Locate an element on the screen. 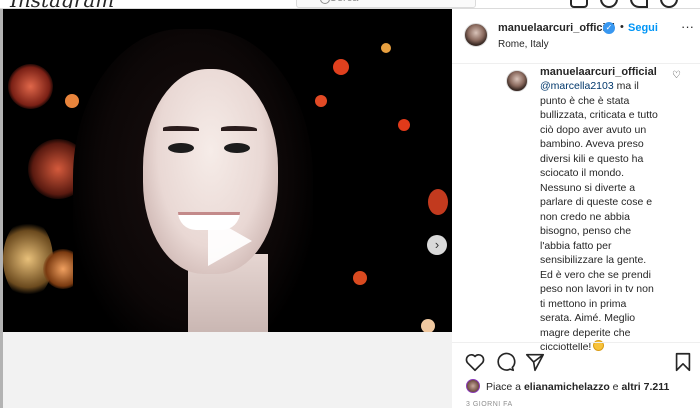 This screenshot has width=700, height=408. top-nav: Instagram Cerca is located at coordinates (350, 4).